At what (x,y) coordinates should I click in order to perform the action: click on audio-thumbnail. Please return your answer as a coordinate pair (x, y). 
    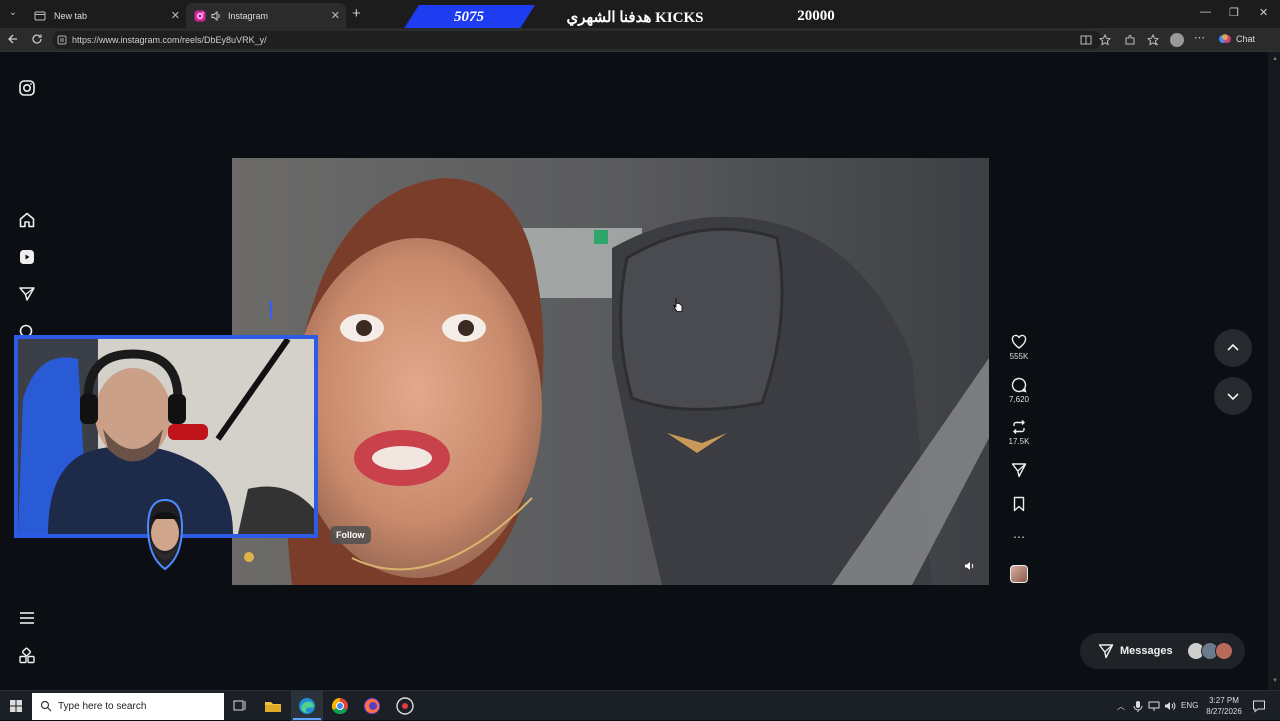
    Looking at the image, I should click on (1019, 574).